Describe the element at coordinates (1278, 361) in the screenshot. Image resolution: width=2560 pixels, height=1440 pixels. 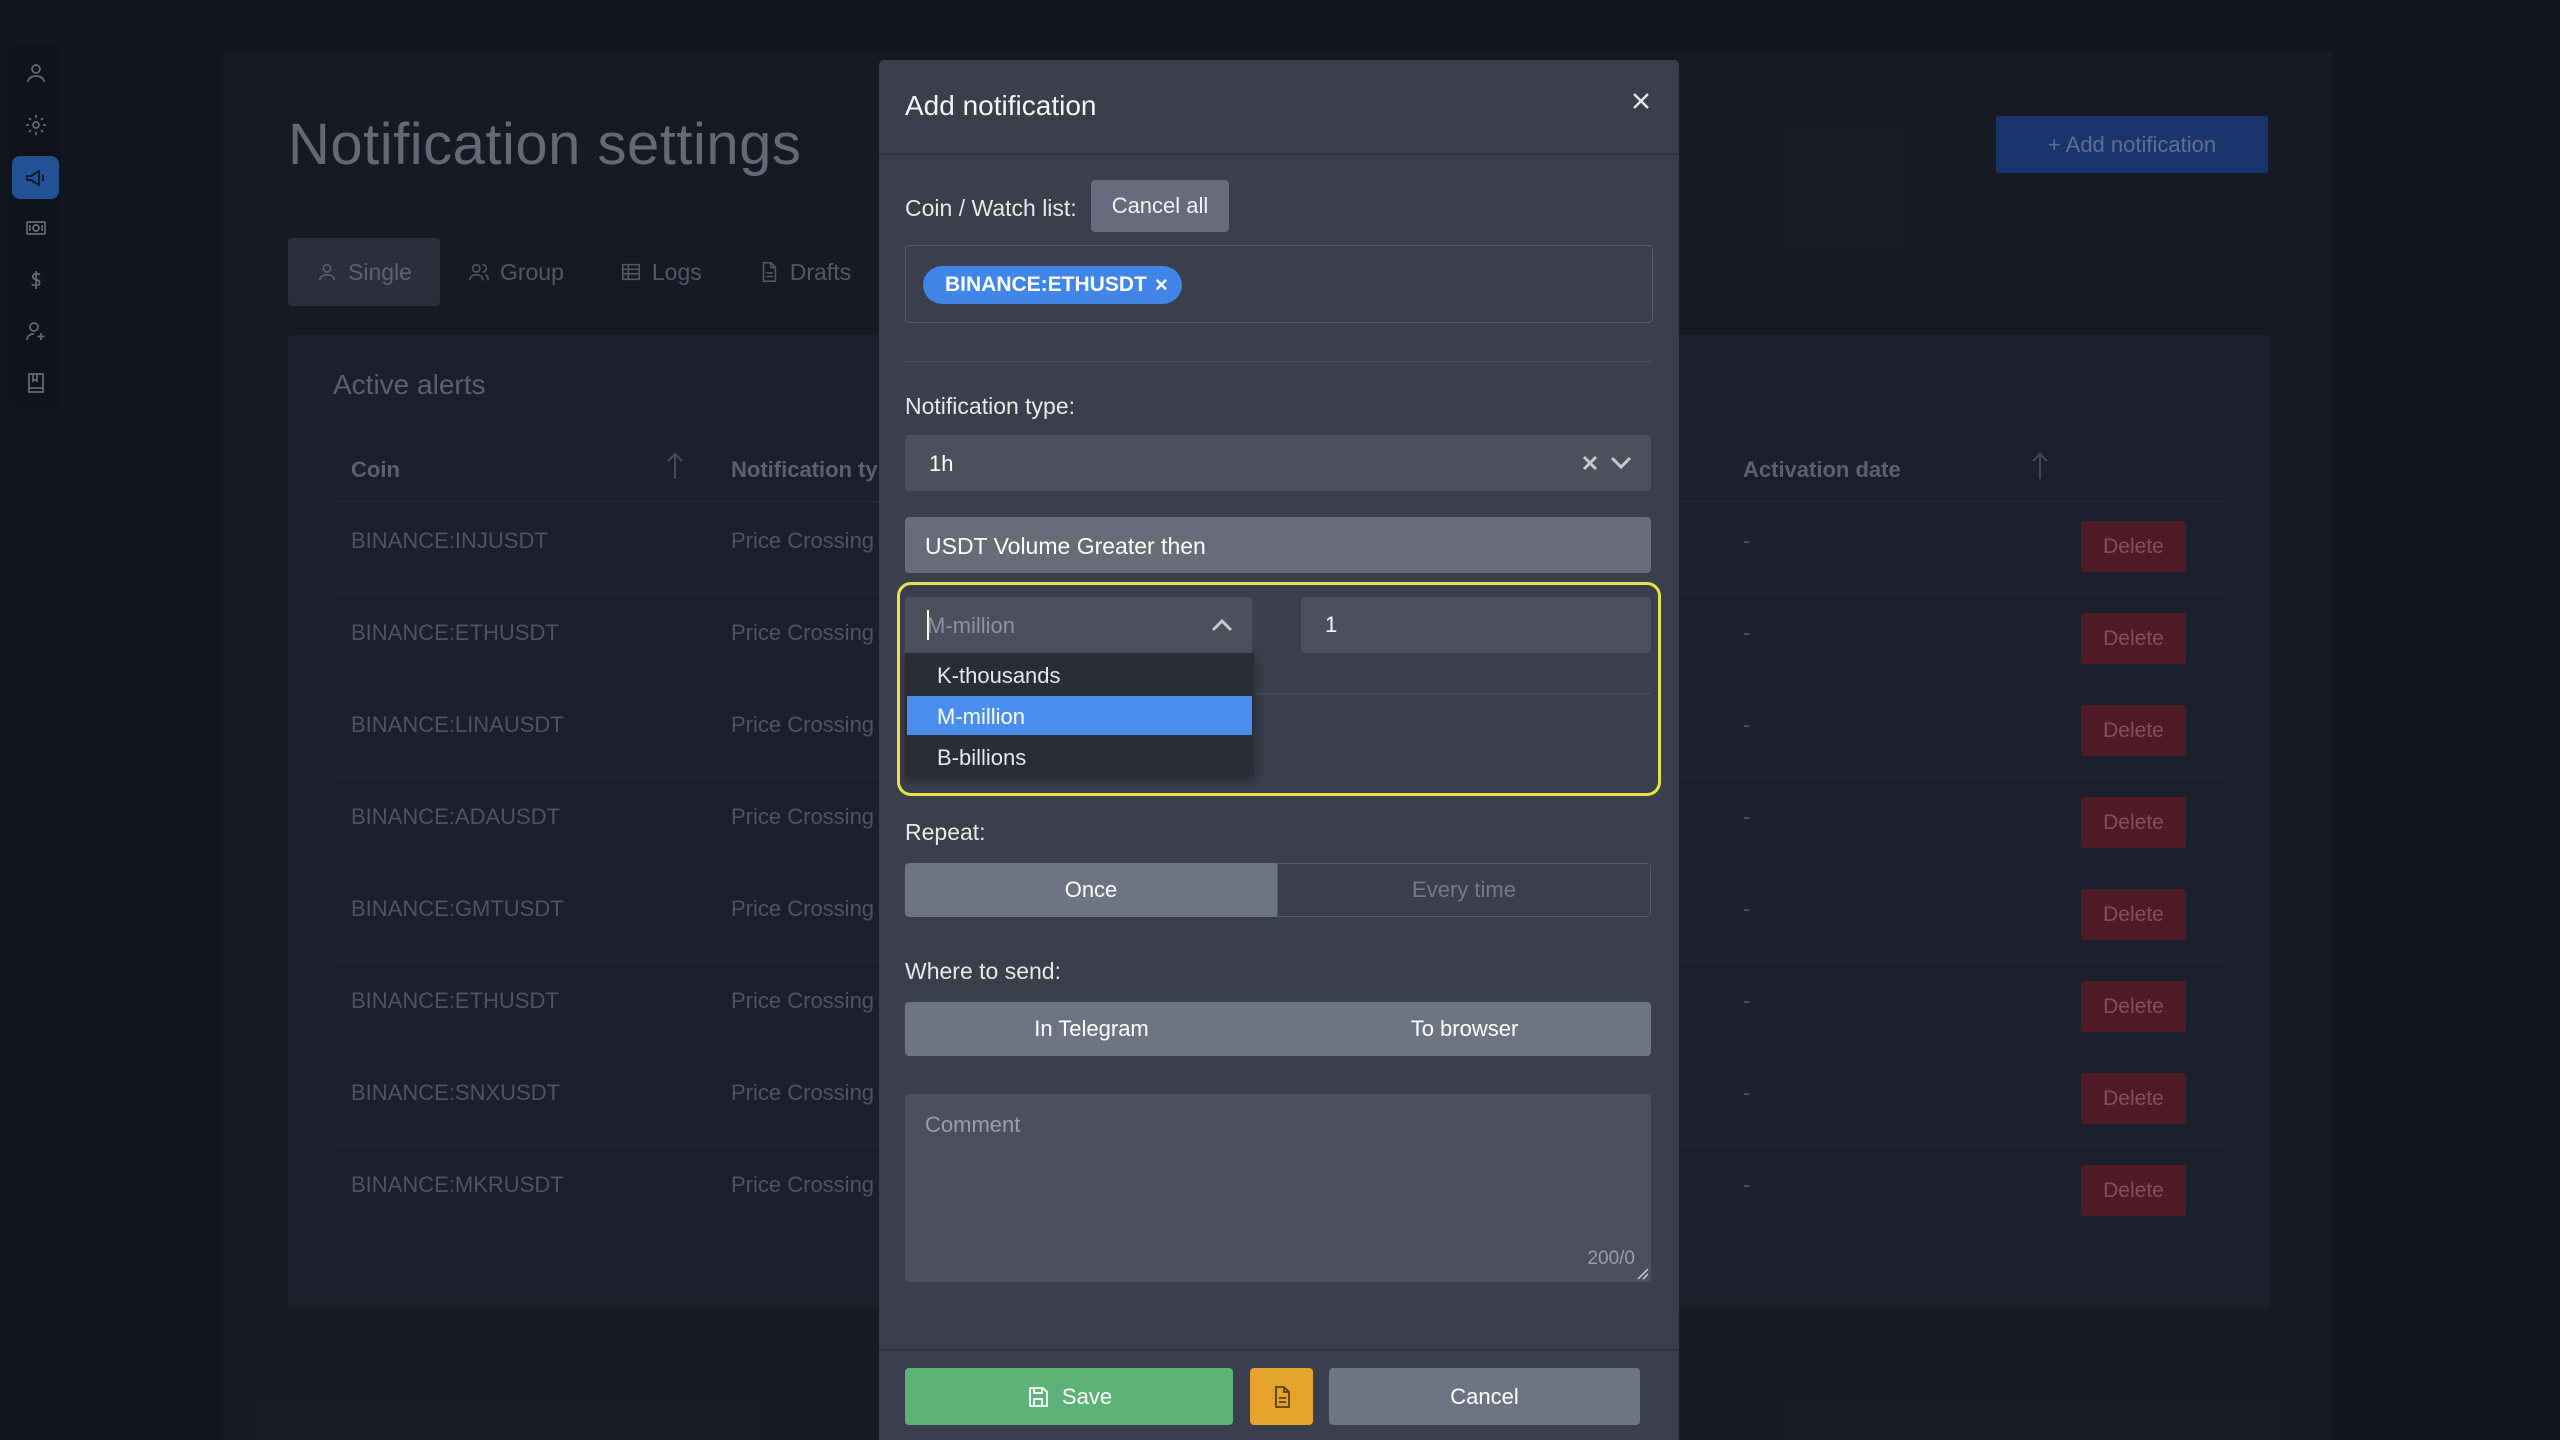
I see `divider` at that location.